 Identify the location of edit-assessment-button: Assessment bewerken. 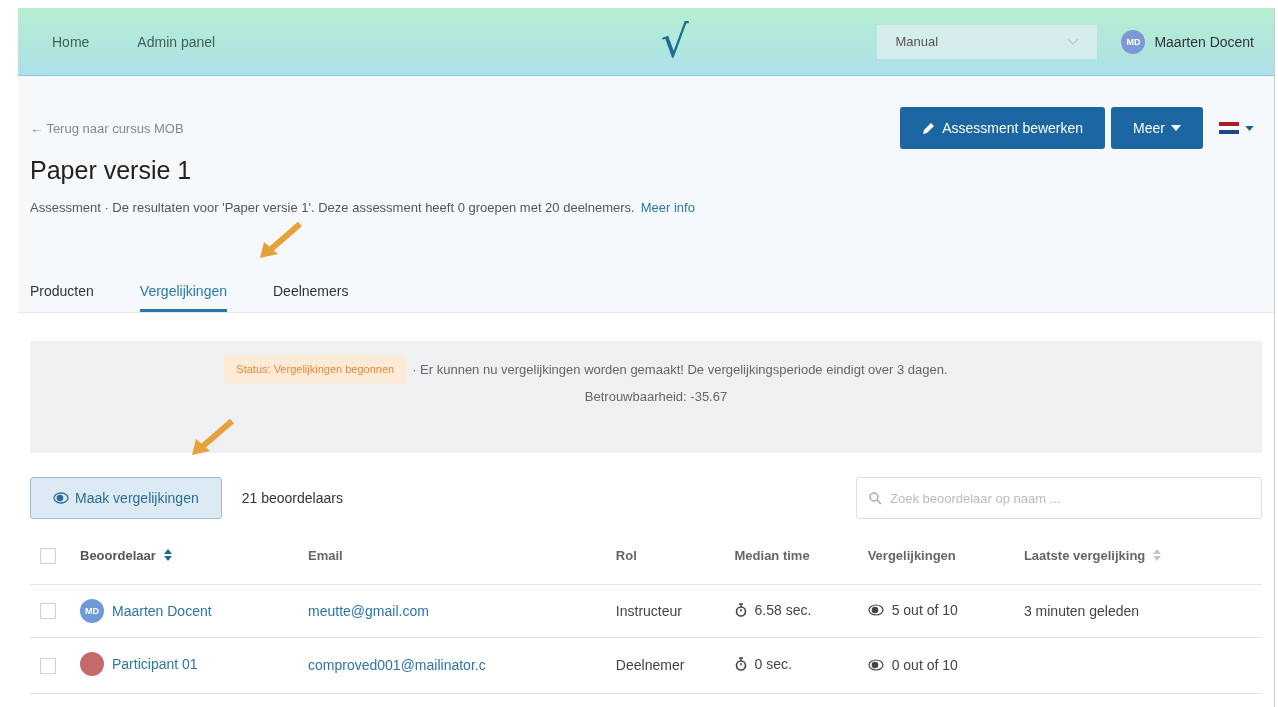
(1003, 128).